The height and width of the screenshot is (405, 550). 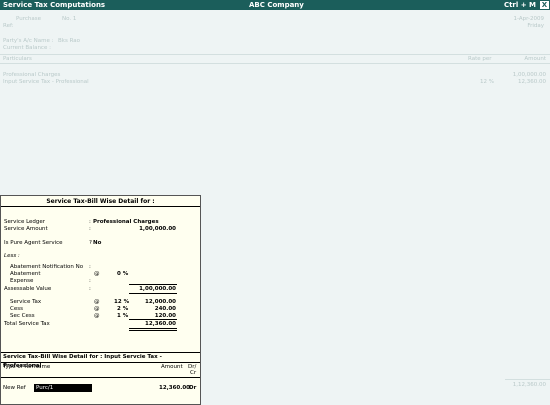 I want to click on voucher-number: No. 1, so click(x=69, y=19).